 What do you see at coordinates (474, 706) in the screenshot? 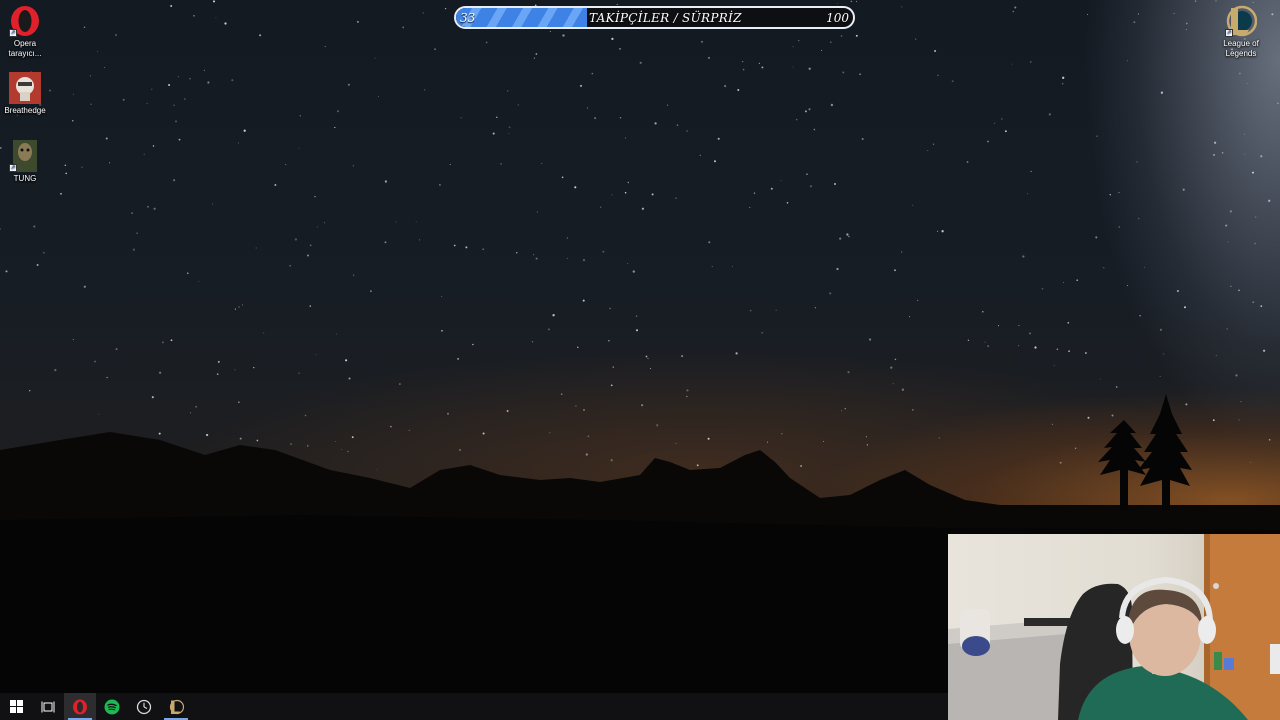
I see `taskbar` at bounding box center [474, 706].